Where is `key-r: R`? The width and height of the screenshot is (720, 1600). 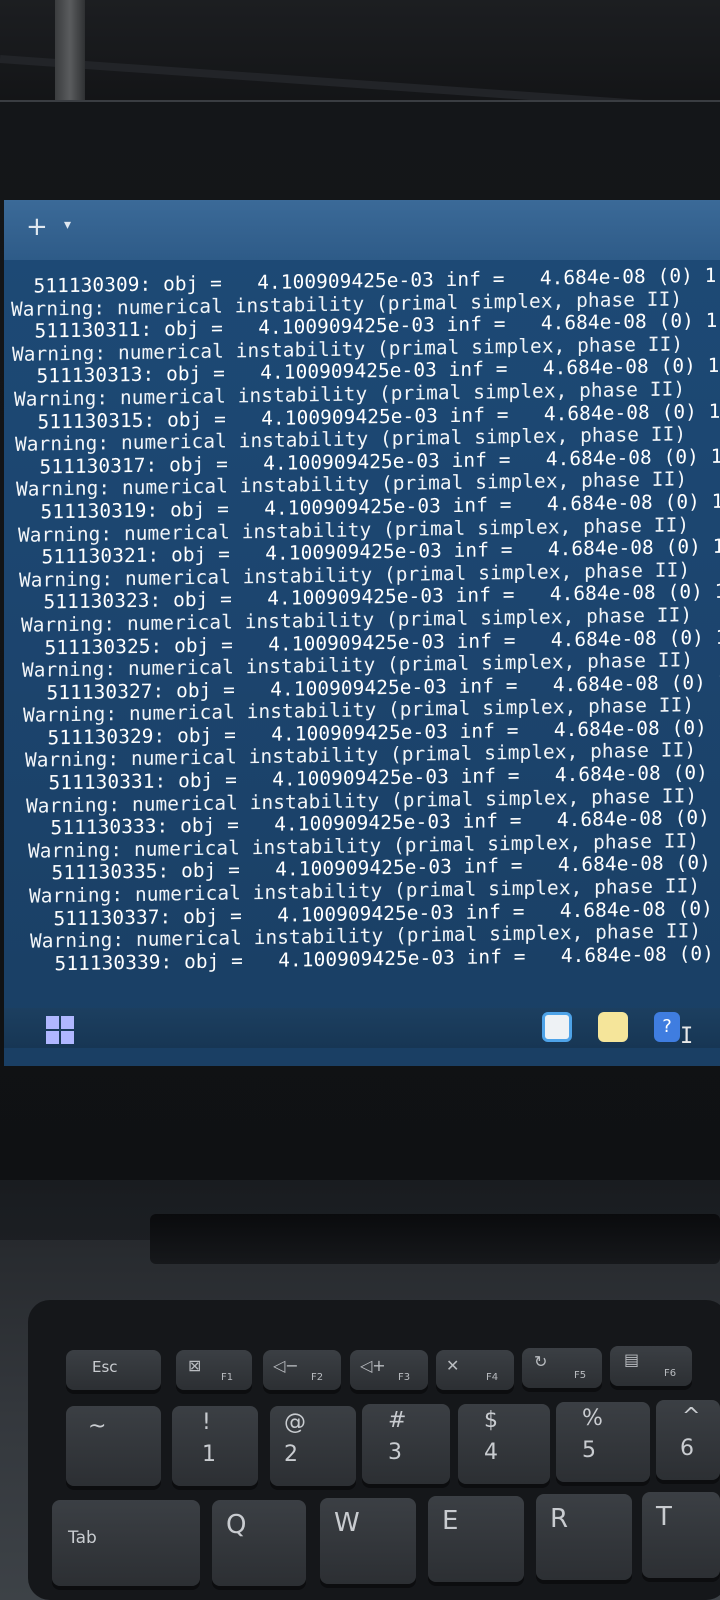 key-r: R is located at coordinates (584, 1537).